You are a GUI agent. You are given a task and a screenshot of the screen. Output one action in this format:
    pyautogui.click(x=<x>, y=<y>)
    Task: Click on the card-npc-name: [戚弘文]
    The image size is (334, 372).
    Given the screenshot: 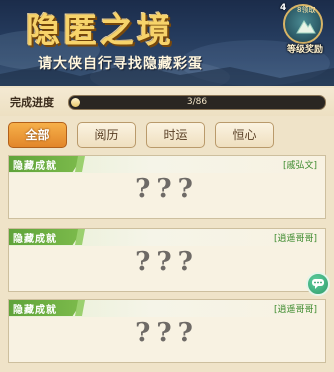 What is the action you would take?
    pyautogui.click(x=300, y=164)
    